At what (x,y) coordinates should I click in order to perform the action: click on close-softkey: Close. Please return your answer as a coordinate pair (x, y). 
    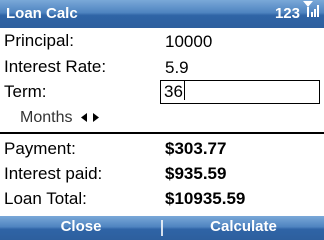
    Looking at the image, I should click on (81, 228).